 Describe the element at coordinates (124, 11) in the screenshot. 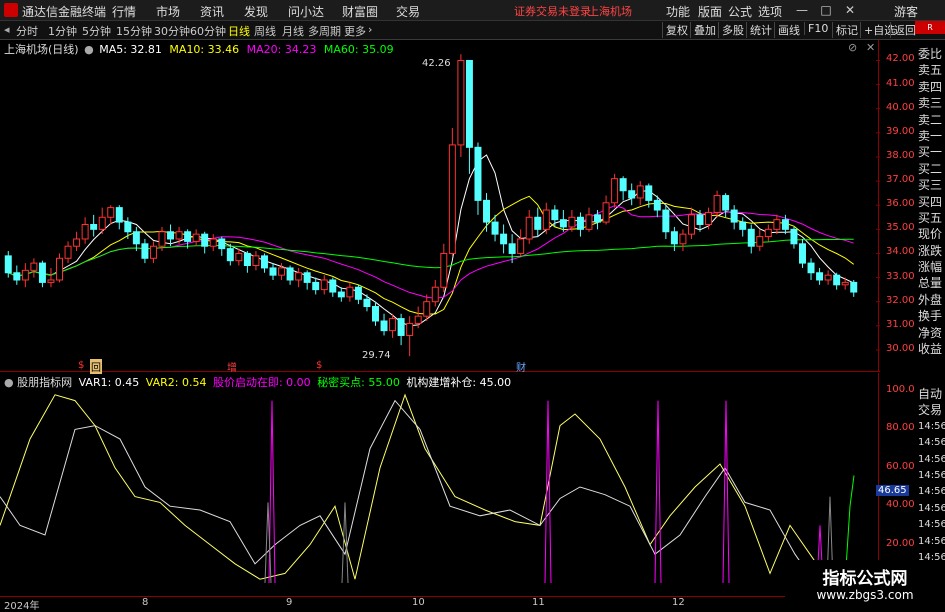

I see `menu-item-quotes: 行情` at that location.